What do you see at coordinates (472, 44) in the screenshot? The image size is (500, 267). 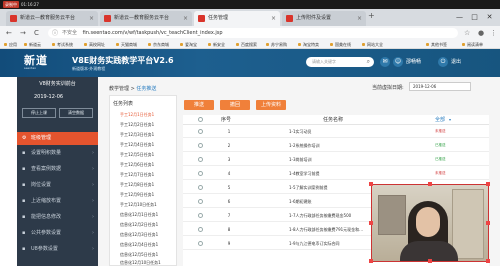 I see `bookmark-item: 阅读清单` at bounding box center [472, 44].